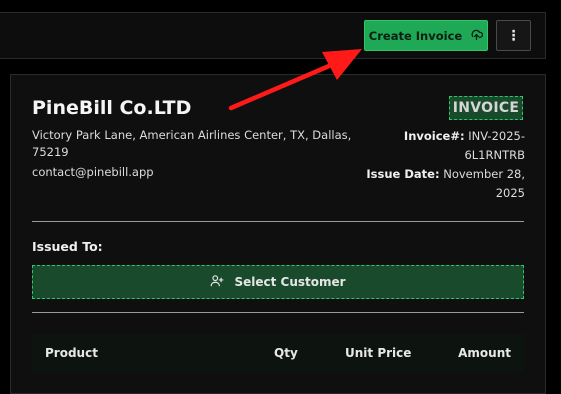 Image resolution: width=561 pixels, height=394 pixels. I want to click on items-table-header: Product Qty Unit Price Amount, so click(278, 353).